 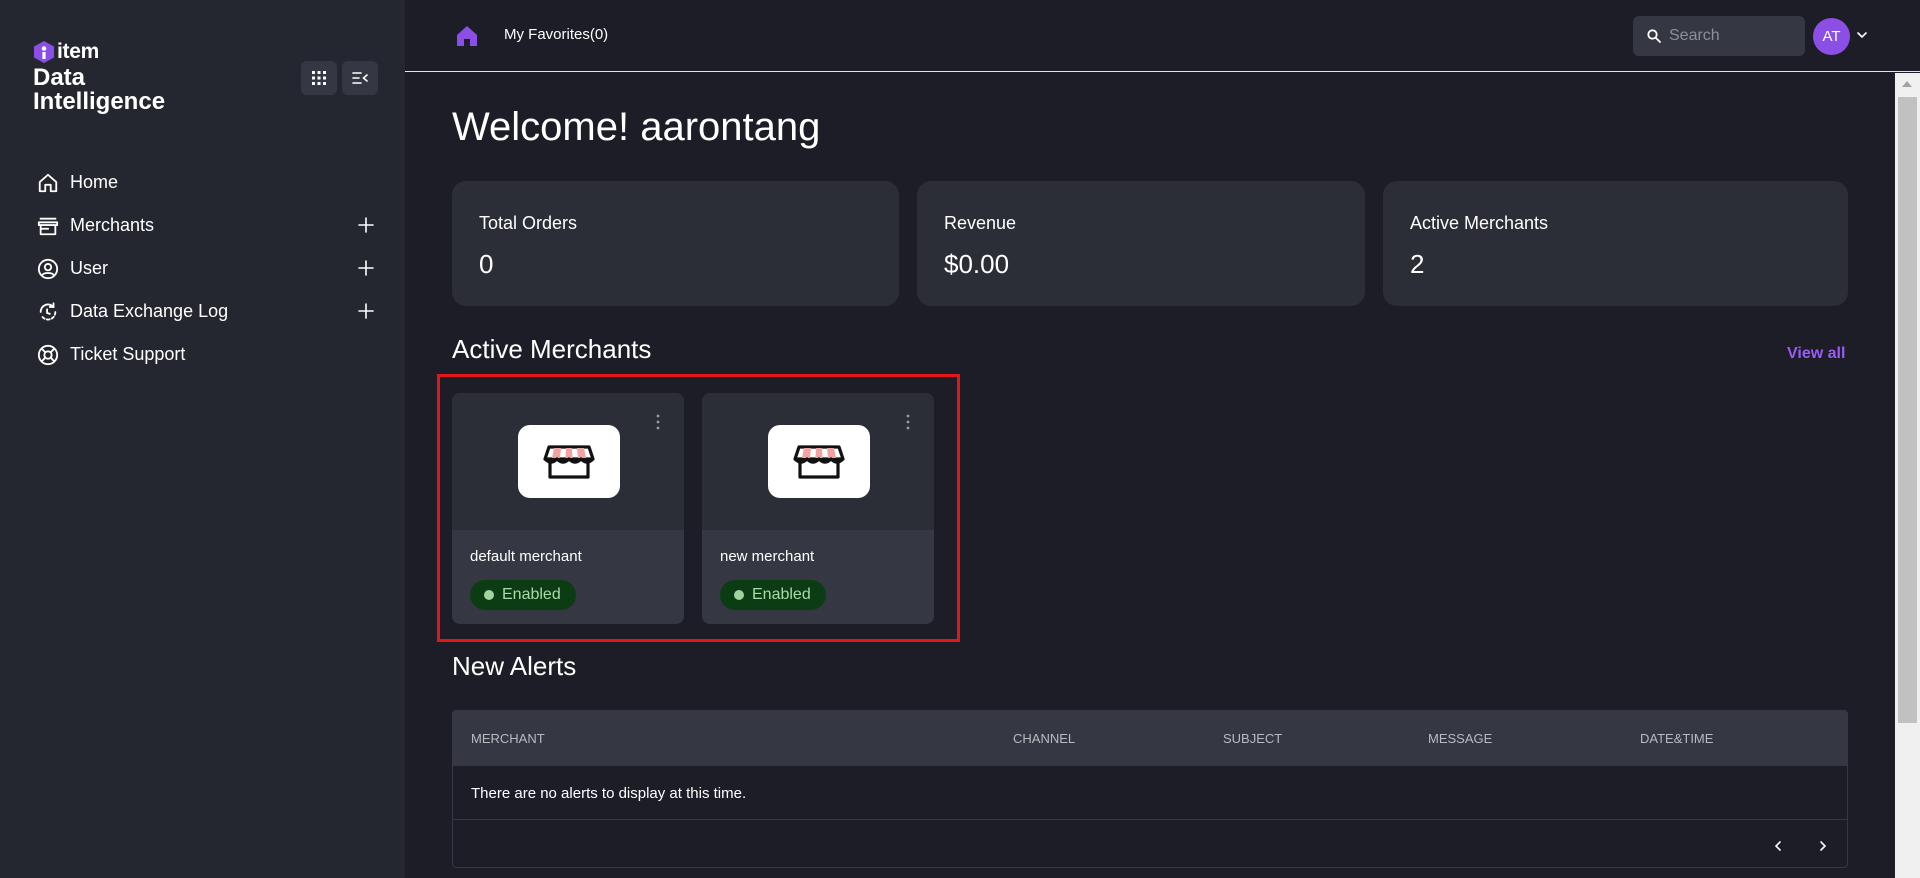 I want to click on stat-label: Revenue, so click(x=980, y=223).